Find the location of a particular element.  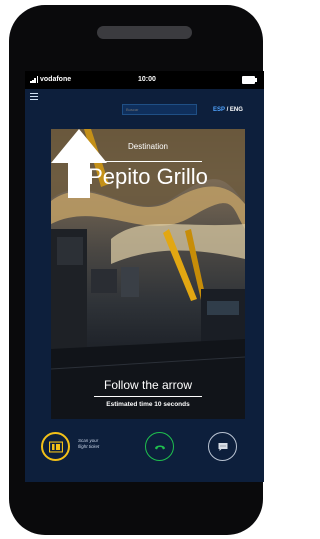

call-button is located at coordinates (159, 446).